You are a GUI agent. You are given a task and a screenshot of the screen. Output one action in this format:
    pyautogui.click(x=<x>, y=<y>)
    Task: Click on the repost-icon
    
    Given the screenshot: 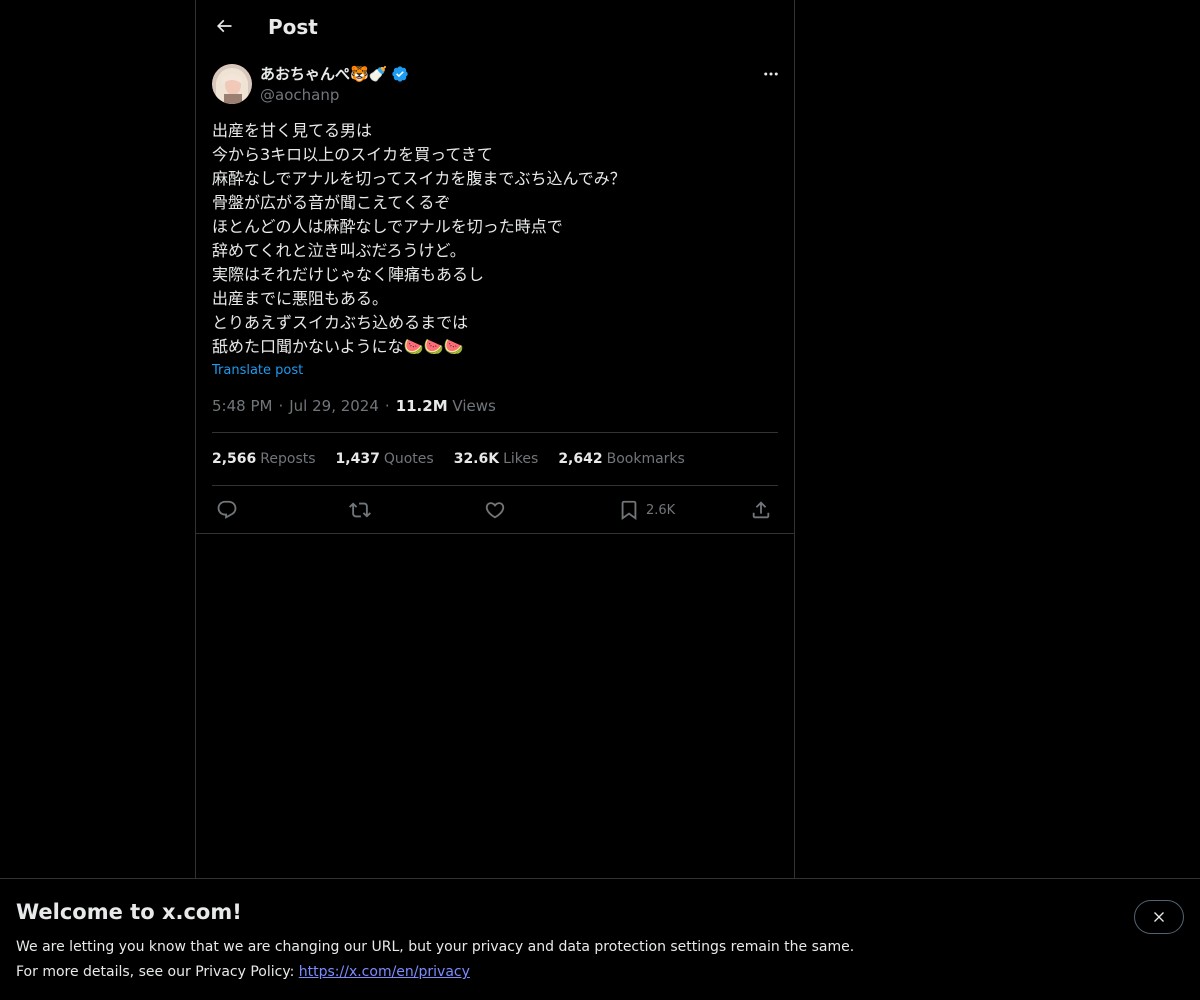 What is the action you would take?
    pyautogui.click(x=360, y=510)
    